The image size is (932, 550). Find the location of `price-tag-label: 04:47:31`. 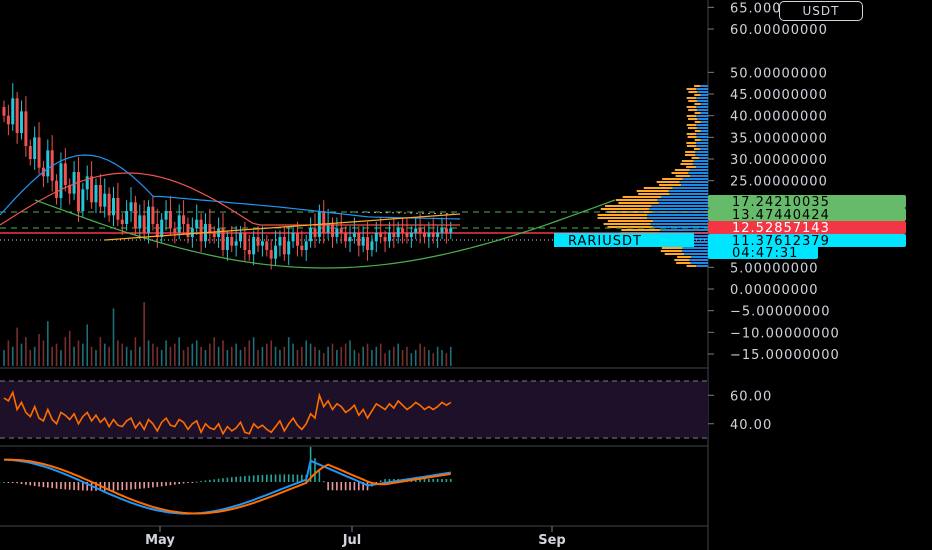

price-tag-label: 04:47:31 is located at coordinates (765, 253).